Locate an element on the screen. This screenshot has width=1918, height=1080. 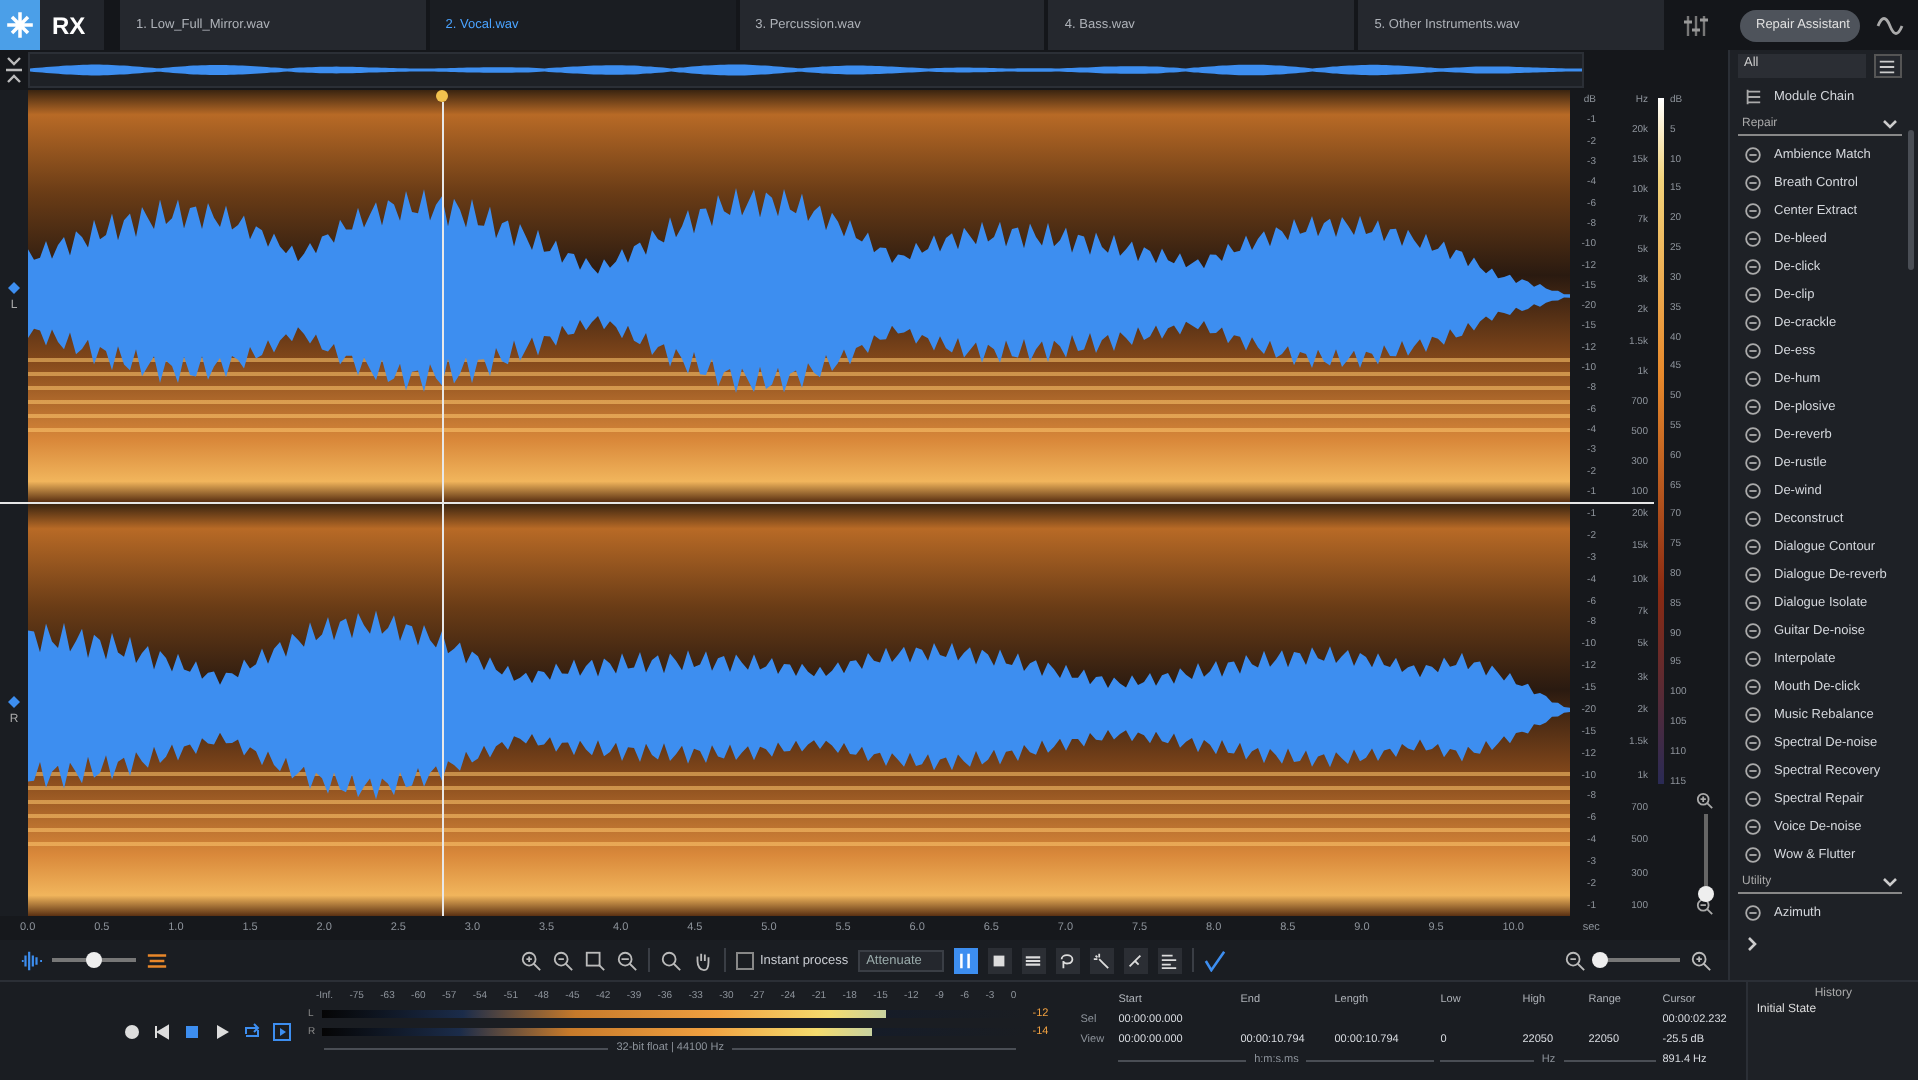
skip-back-icon is located at coordinates (161, 1031).